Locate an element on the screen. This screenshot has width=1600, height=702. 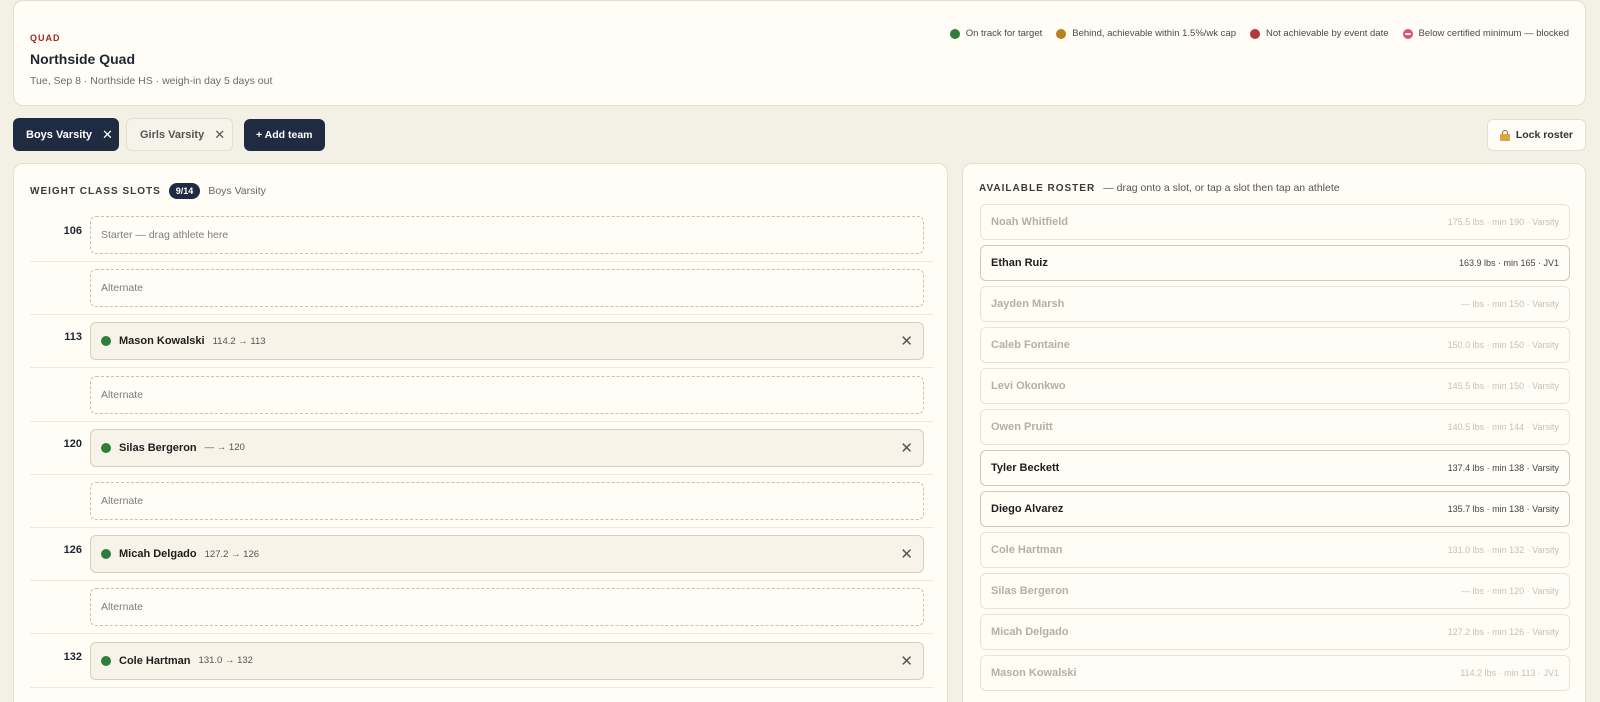
slots-title: WEIGHT CLASS SLOTS is located at coordinates (95, 191).